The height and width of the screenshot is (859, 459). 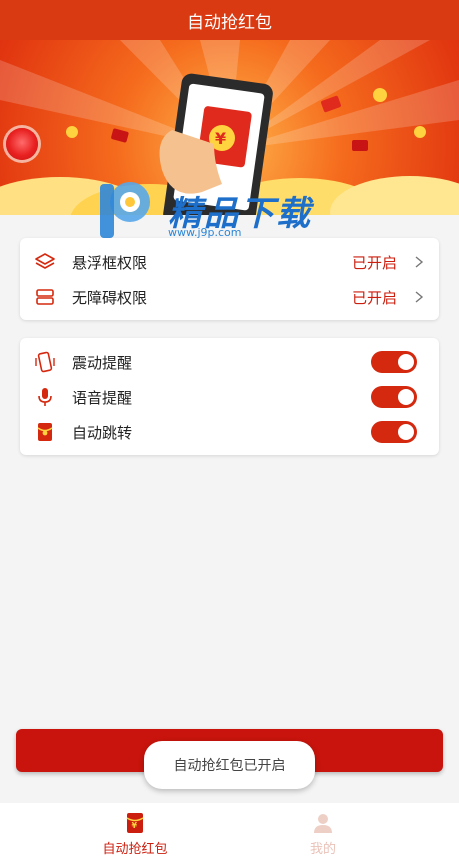 What do you see at coordinates (323, 823) in the screenshot?
I see `user-icon` at bounding box center [323, 823].